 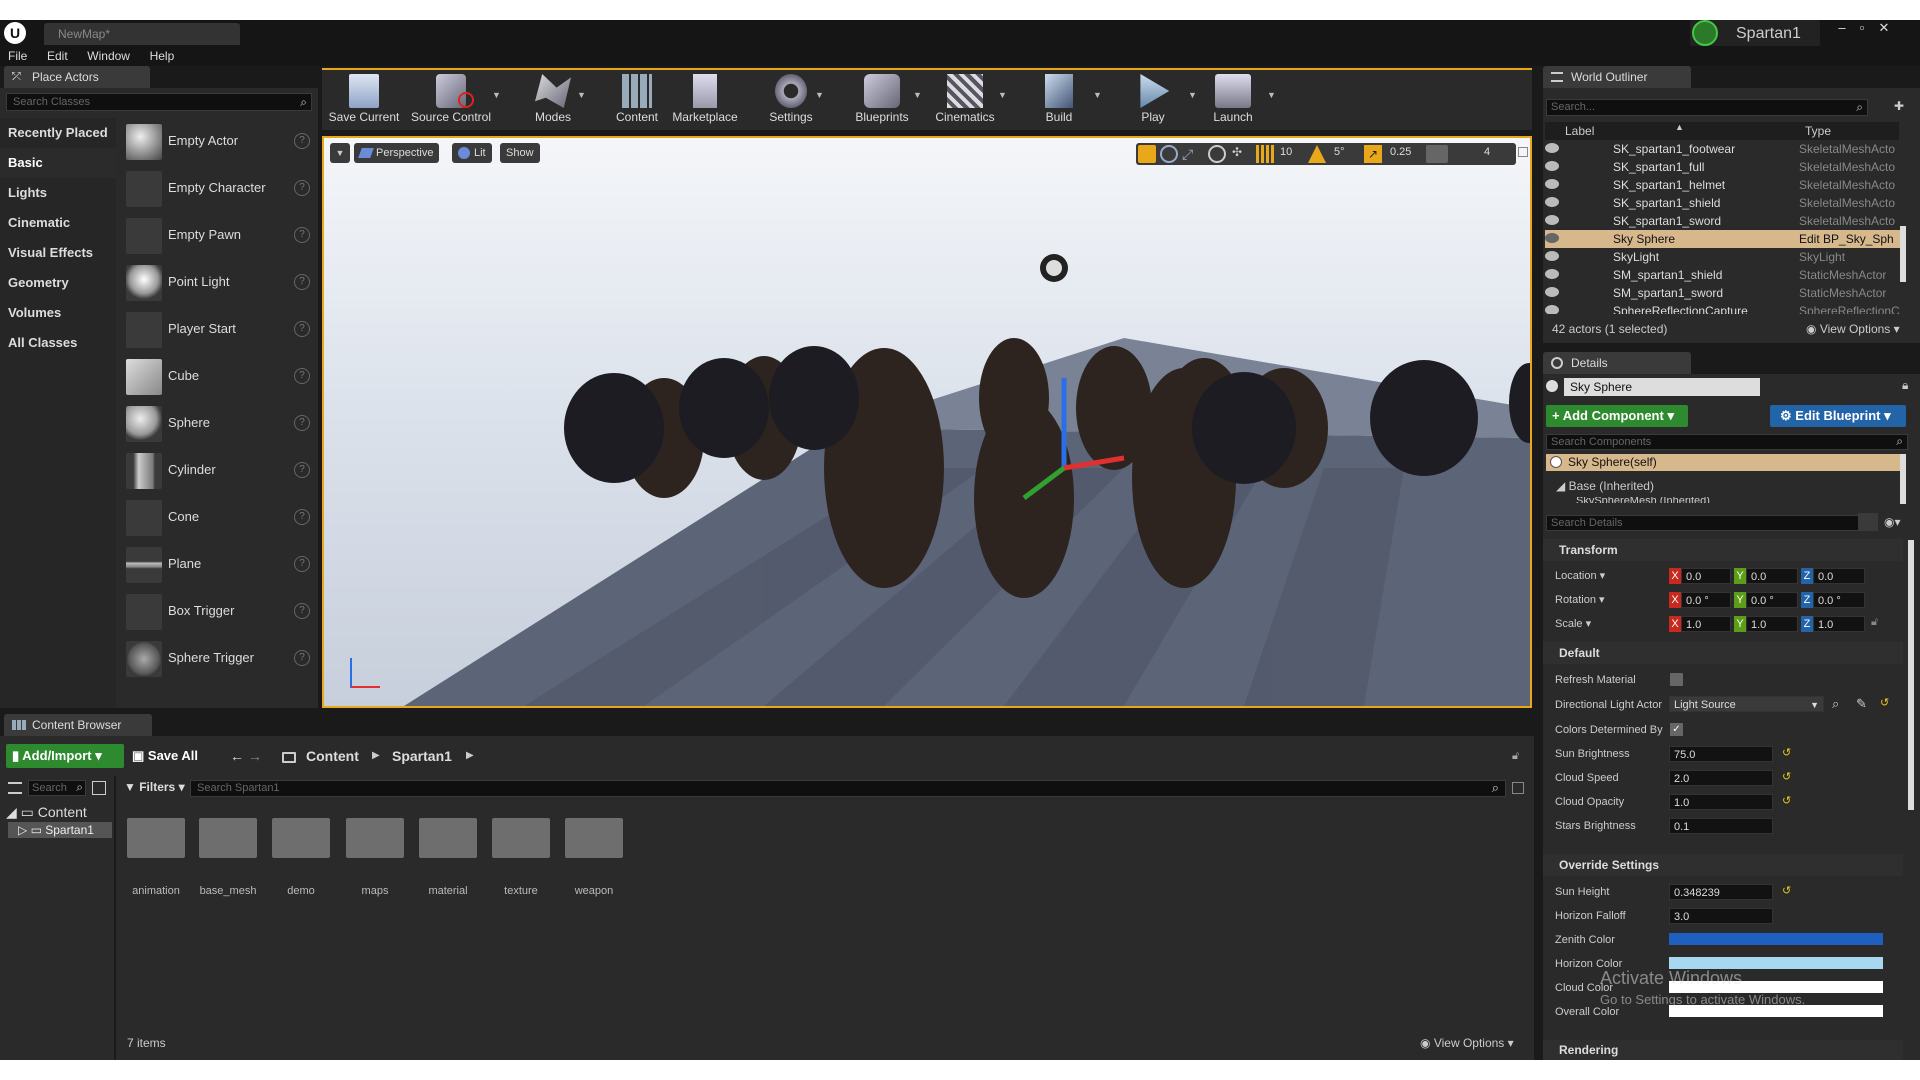 I want to click on component-search: Search Components ⌕, so click(x=1727, y=442).